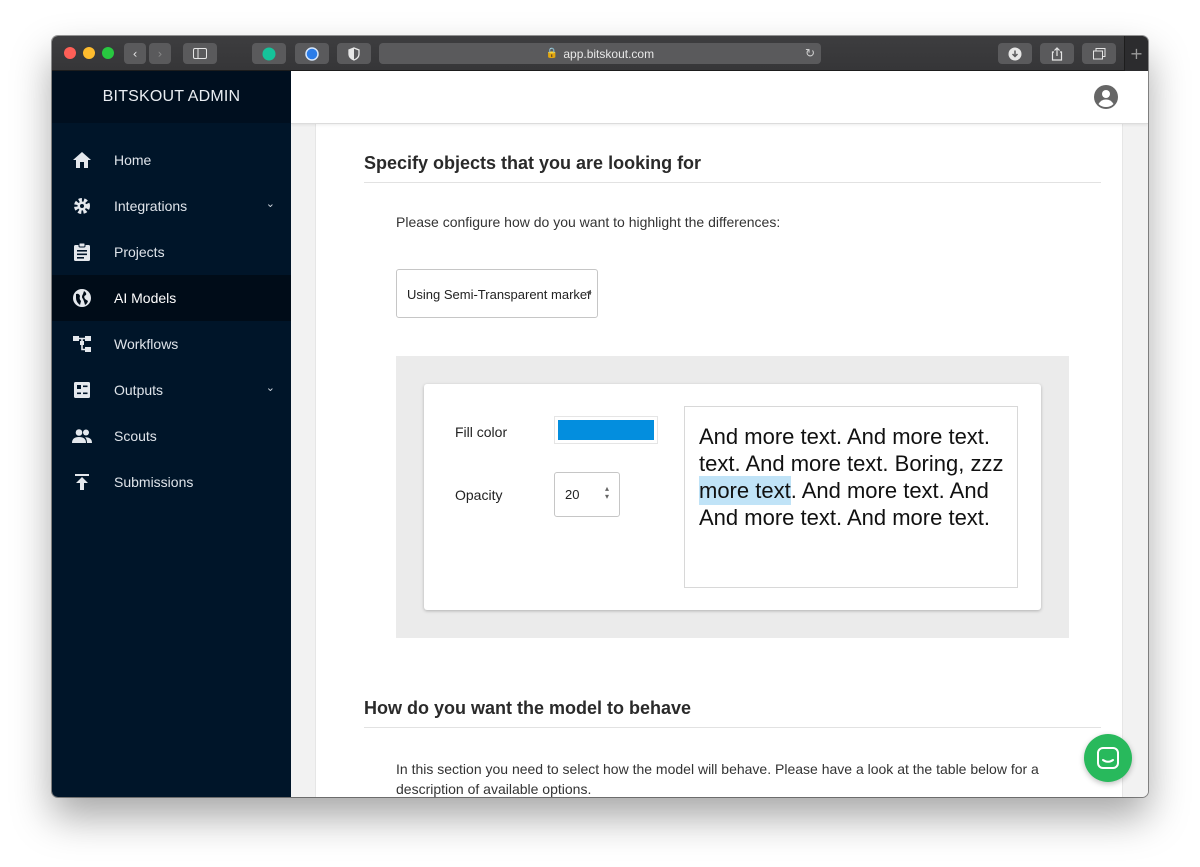 Image resolution: width=1200 pixels, height=867 pixels. I want to click on compass-icon, so click(312, 53).